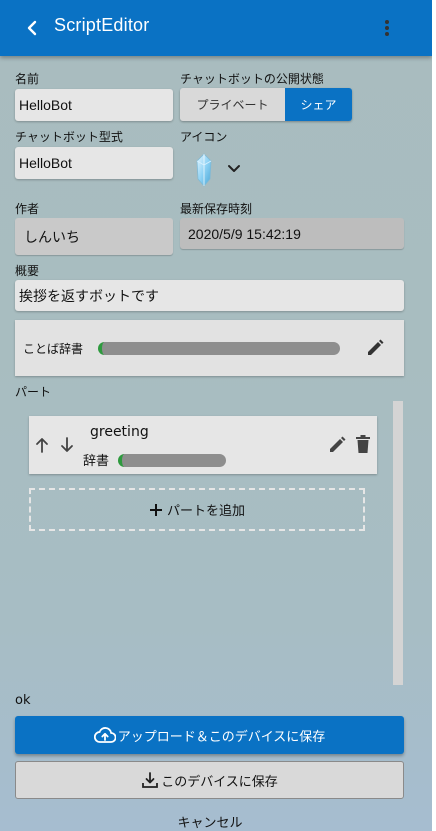 The height and width of the screenshot is (831, 436). Describe the element at coordinates (387, 28) in the screenshot. I see `more-vert-icon` at that location.